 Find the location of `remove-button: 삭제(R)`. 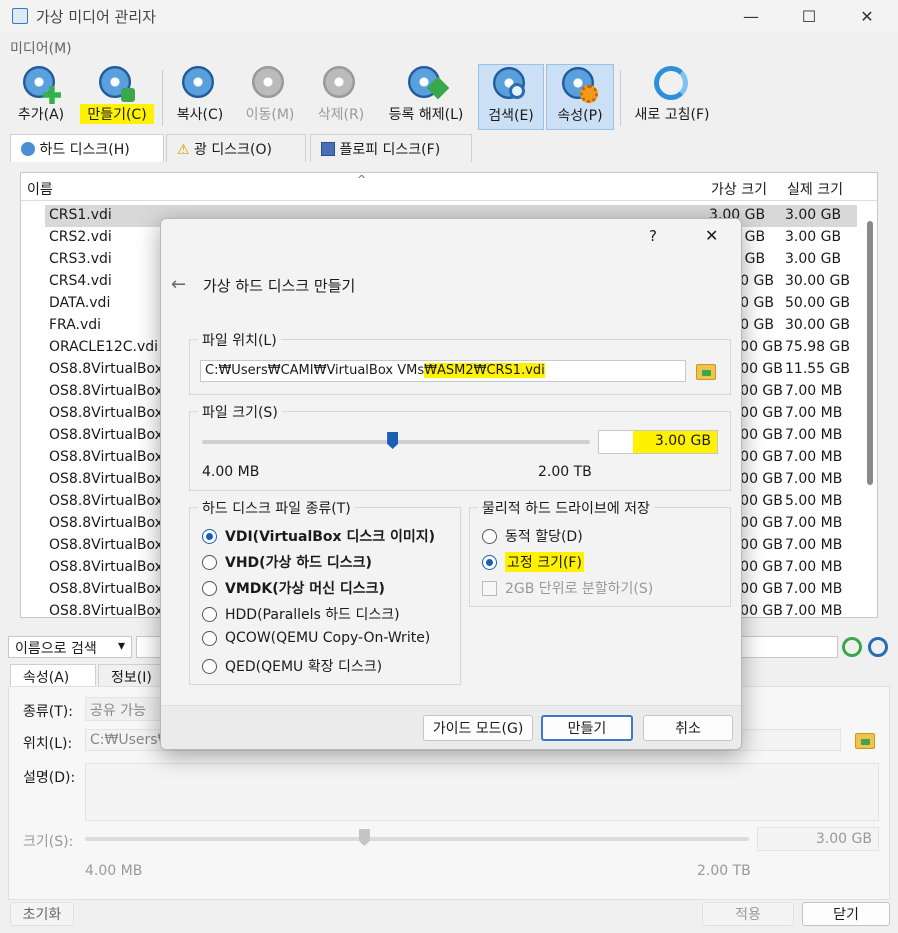

remove-button: 삭제(R) is located at coordinates (341, 97).